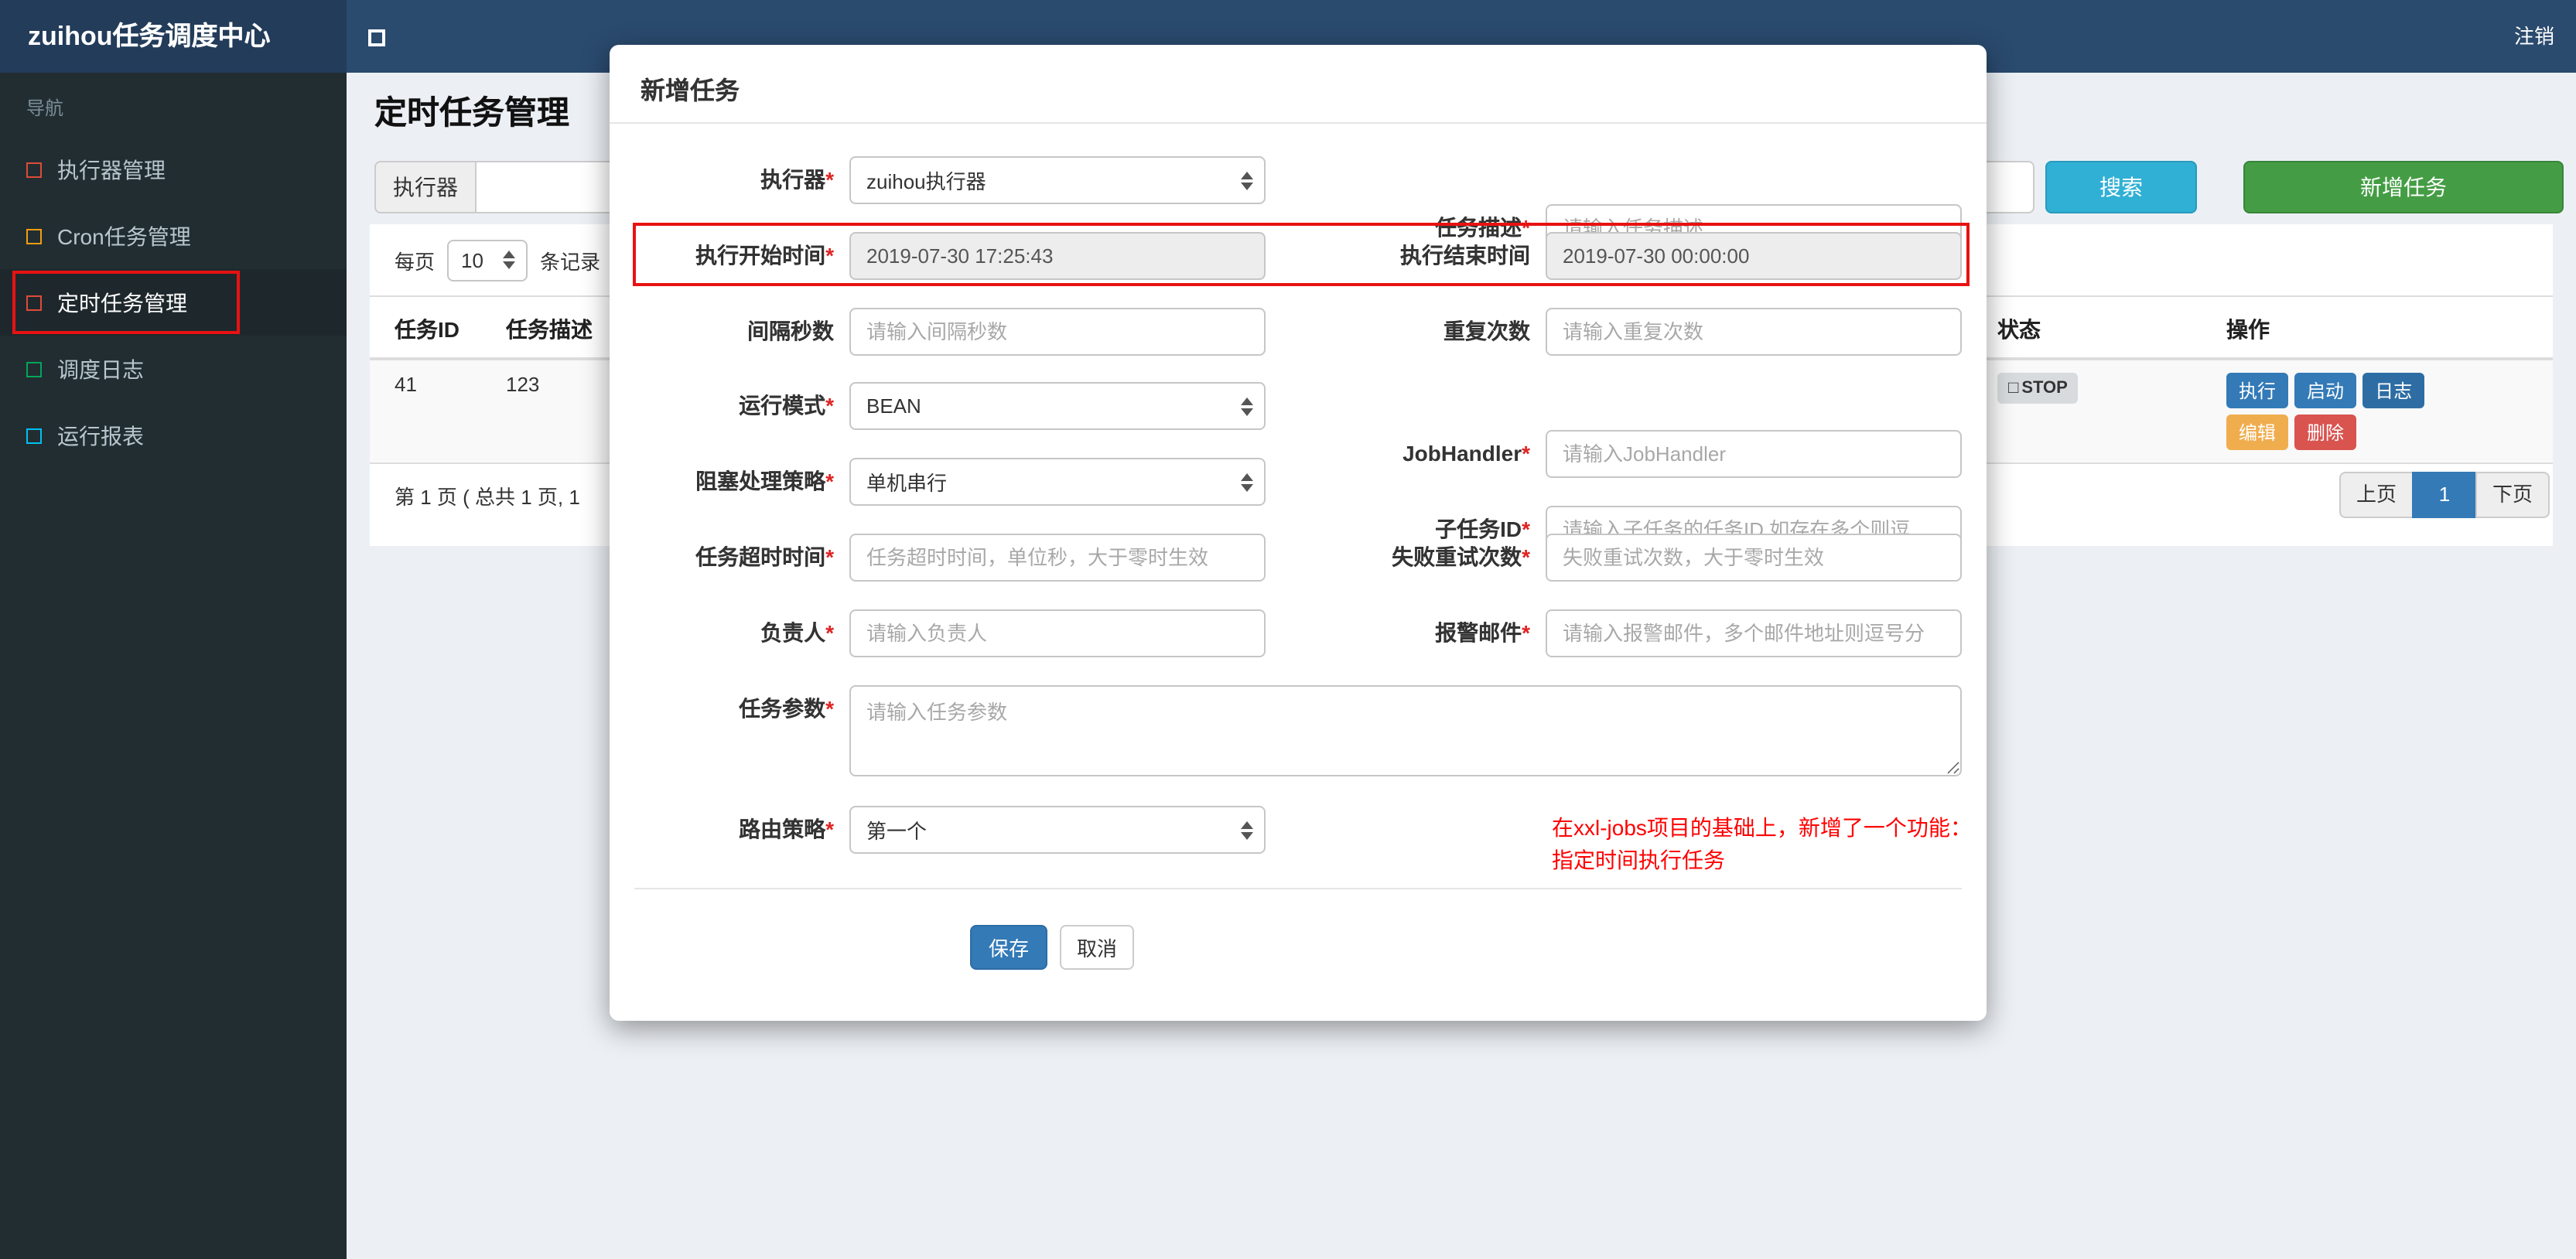  Describe the element at coordinates (173, 37) in the screenshot. I see `brand-logo: zuihou任务调度中心` at that location.